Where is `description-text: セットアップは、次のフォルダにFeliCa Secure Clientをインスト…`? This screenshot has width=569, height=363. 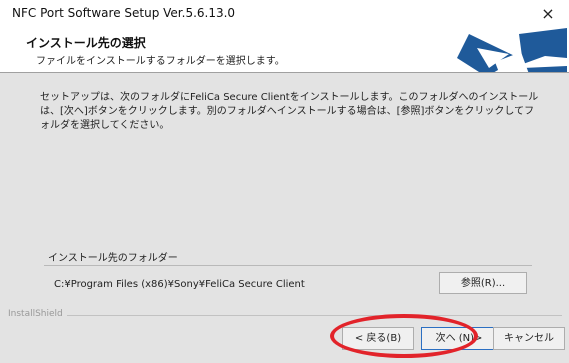
description-text: セットアップは、次のフォルダにFeliCa Secure Clientをインスト… is located at coordinates (289, 111).